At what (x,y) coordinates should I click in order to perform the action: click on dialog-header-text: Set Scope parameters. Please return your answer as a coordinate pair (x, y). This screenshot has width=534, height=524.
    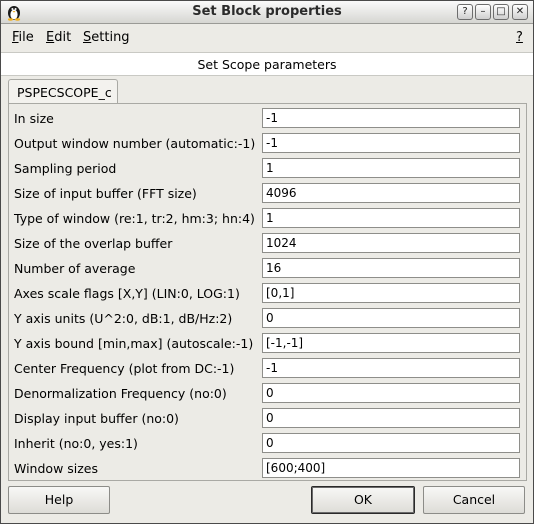
    Looking at the image, I should click on (267, 64).